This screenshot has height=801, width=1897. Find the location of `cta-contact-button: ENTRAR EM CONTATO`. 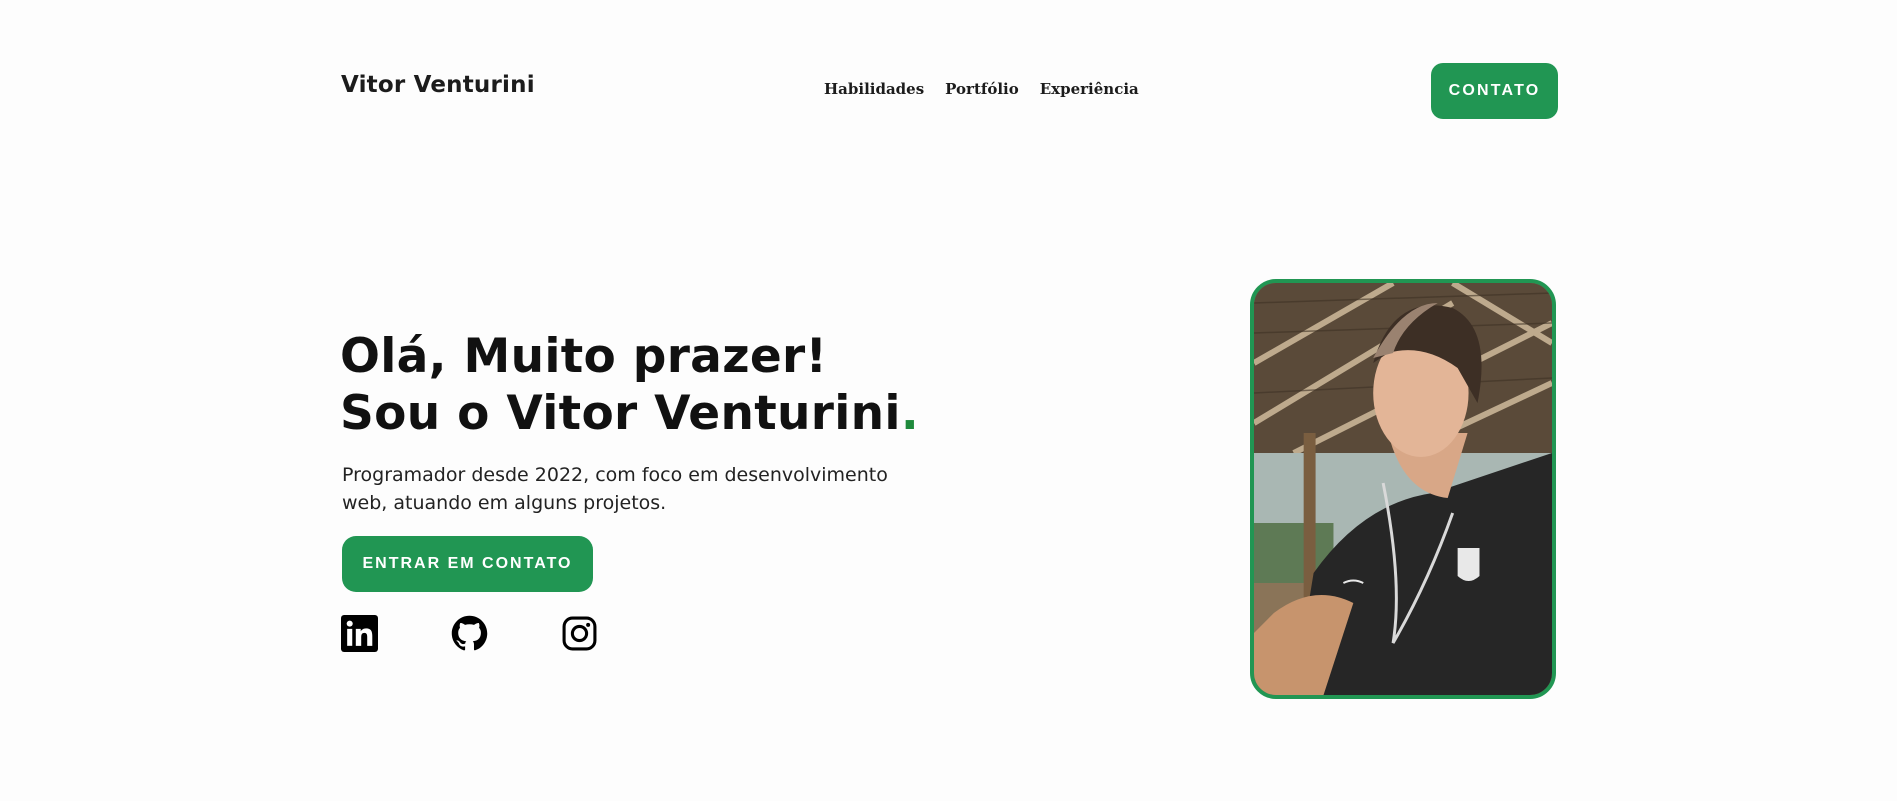

cta-contact-button: ENTRAR EM CONTATO is located at coordinates (467, 564).